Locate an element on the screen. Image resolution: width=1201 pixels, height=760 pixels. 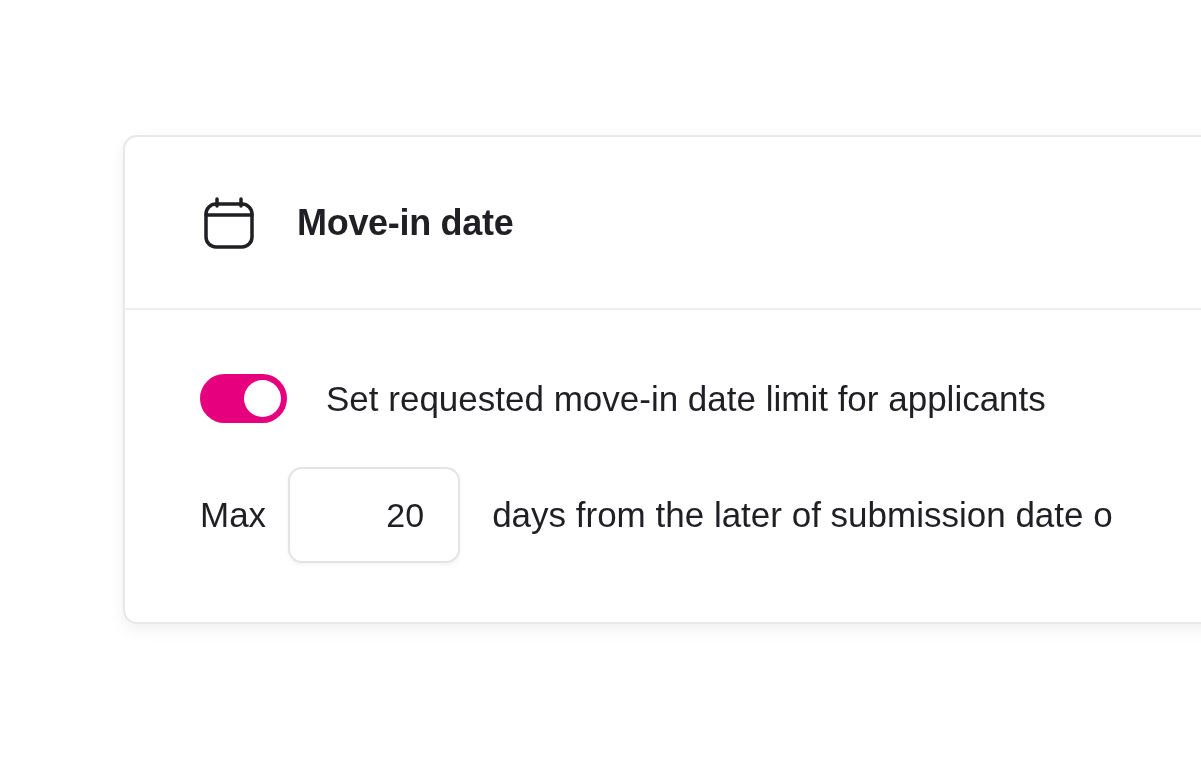
card-title: Move-in date is located at coordinates (405, 222).